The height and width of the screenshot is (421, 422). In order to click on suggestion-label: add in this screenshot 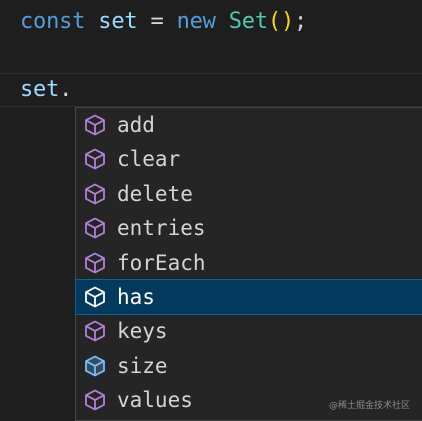, I will do `click(136, 125)`.